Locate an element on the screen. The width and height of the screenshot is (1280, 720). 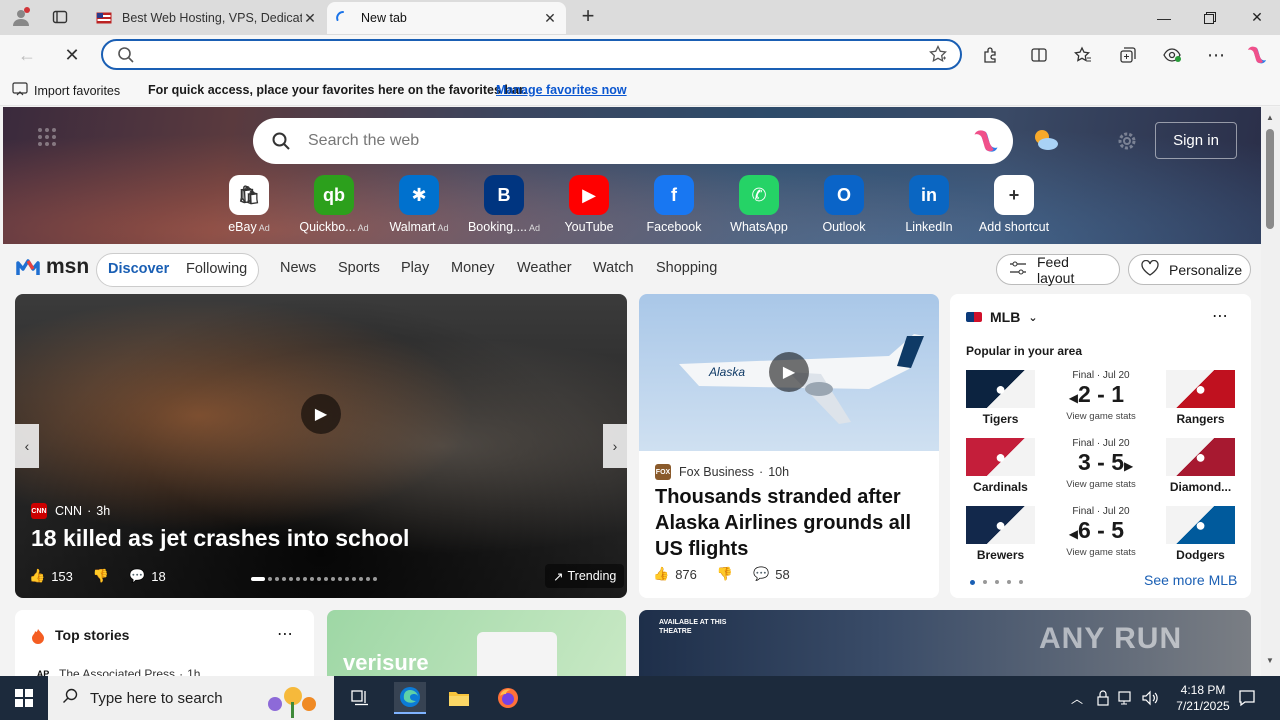
favorites-icon is located at coordinates (1083, 55).